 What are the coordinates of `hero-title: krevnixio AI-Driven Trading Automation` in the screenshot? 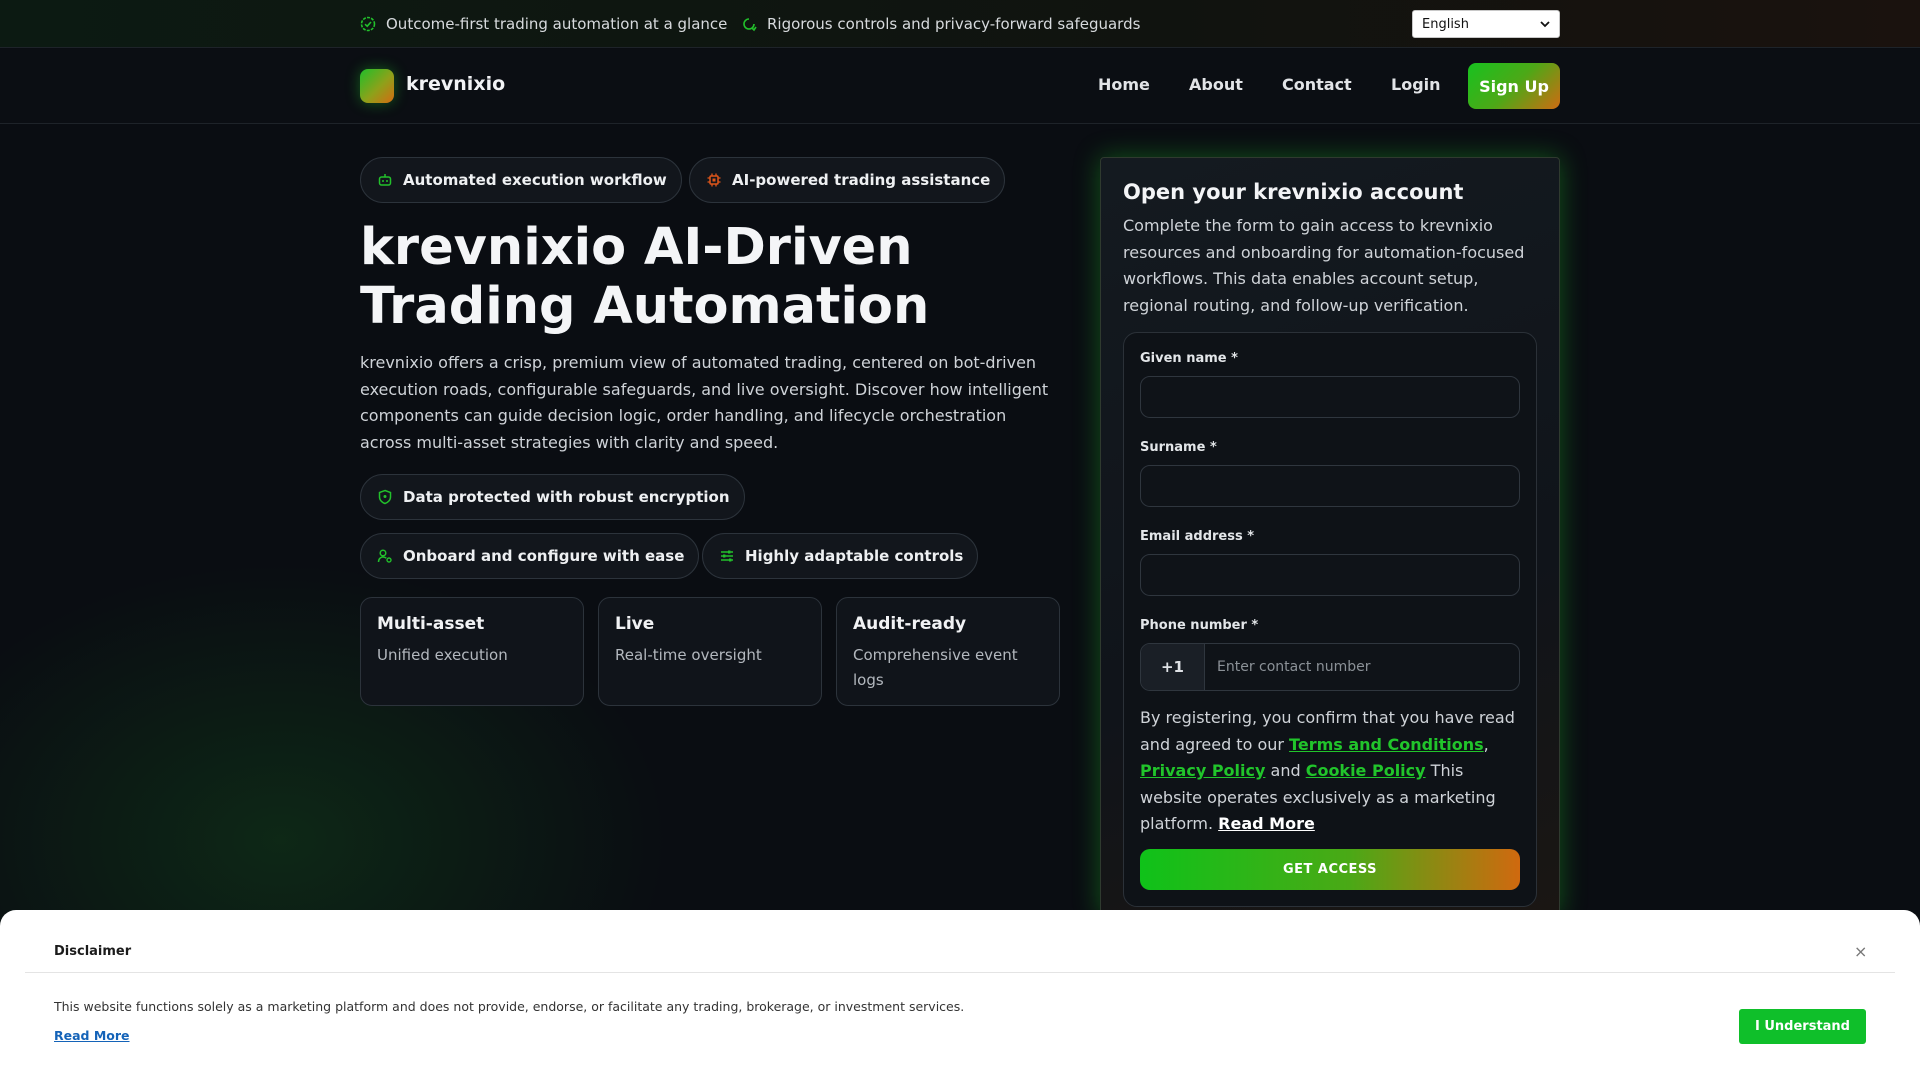 It's located at (645, 277).